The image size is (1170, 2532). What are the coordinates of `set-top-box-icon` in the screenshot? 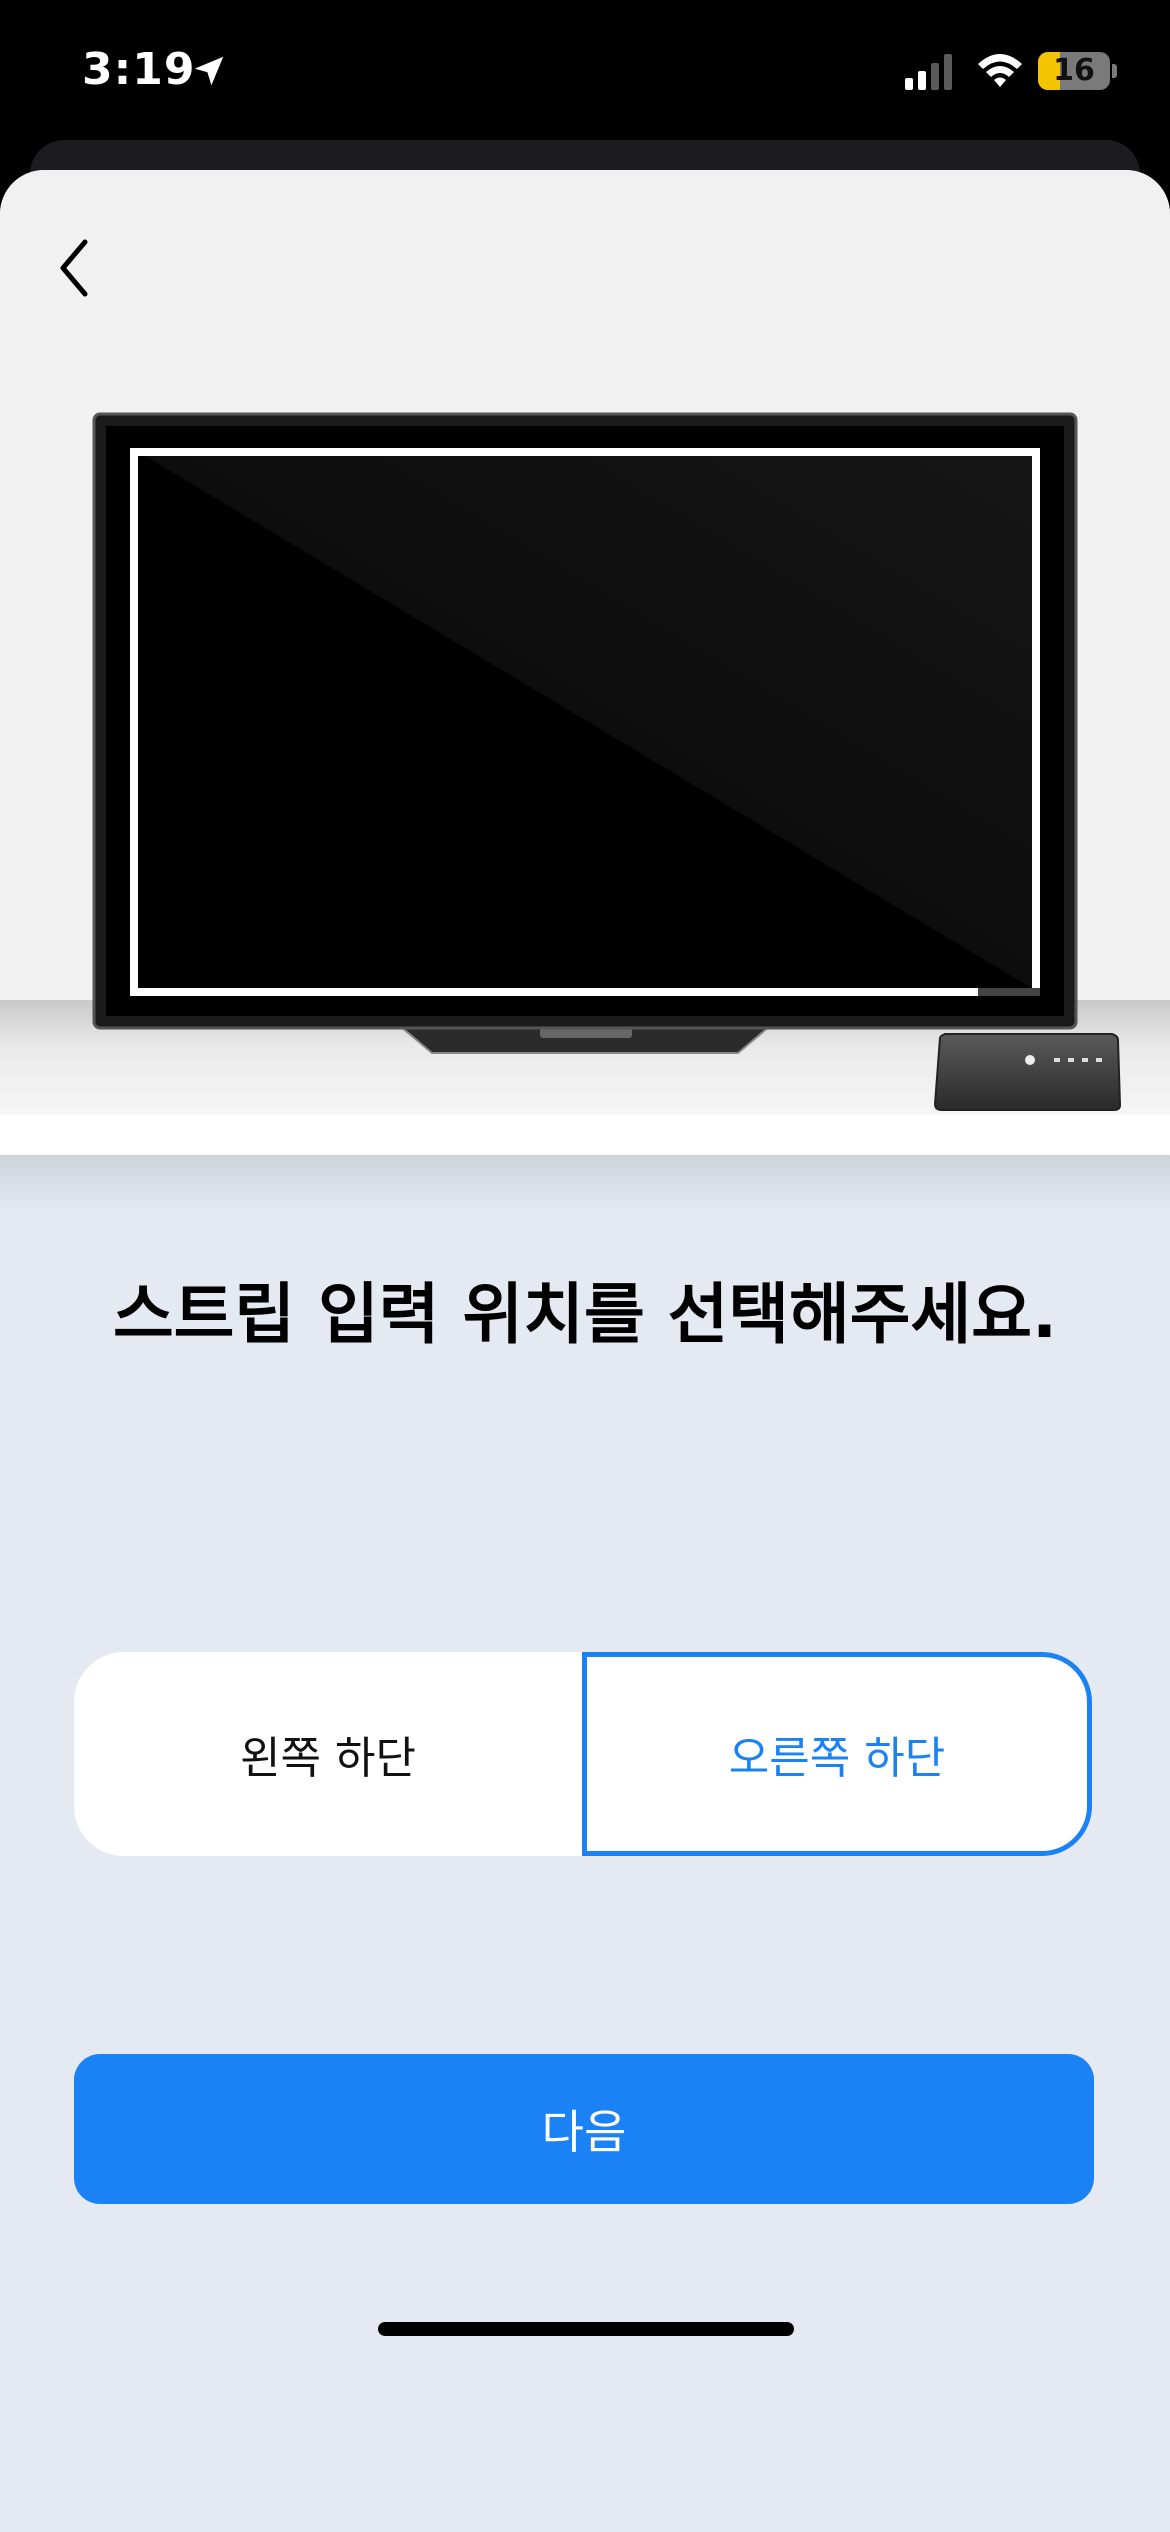 It's located at (1027, 1072).